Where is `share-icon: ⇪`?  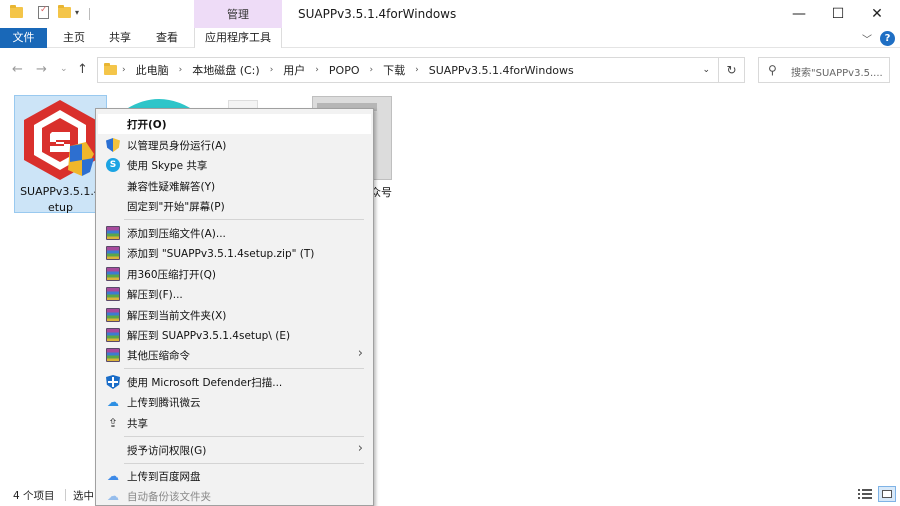
share-icon: ⇪ is located at coordinates (113, 423).